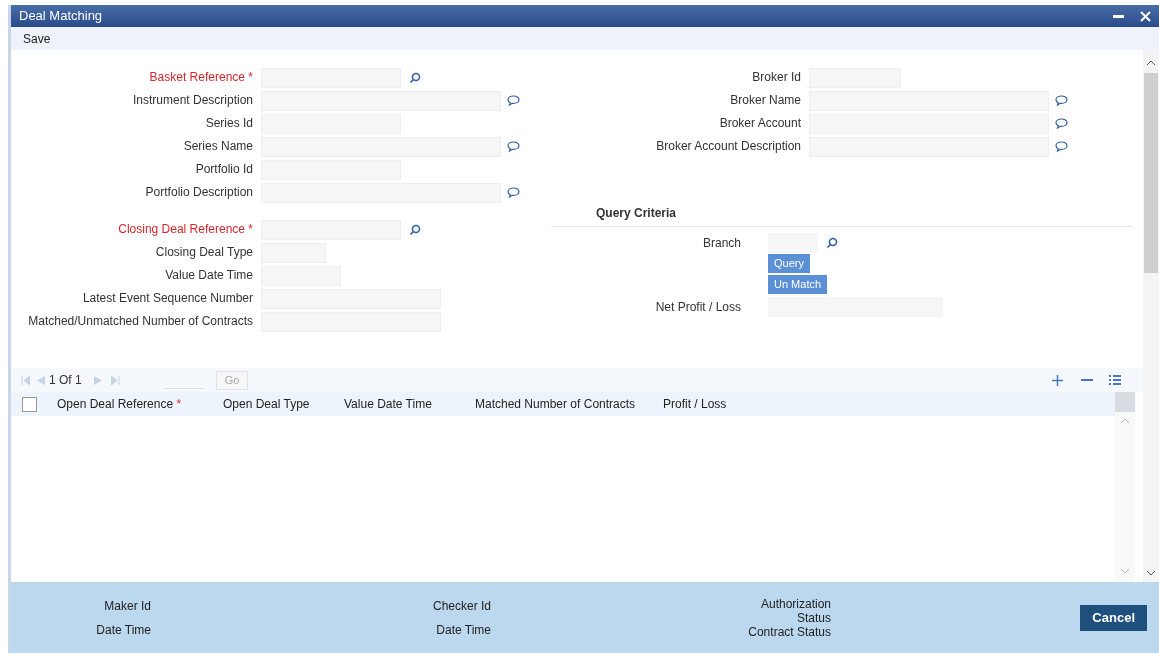 This screenshot has width=1159, height=653. What do you see at coordinates (192, 100) in the screenshot?
I see `field-label: Instrument Description` at bounding box center [192, 100].